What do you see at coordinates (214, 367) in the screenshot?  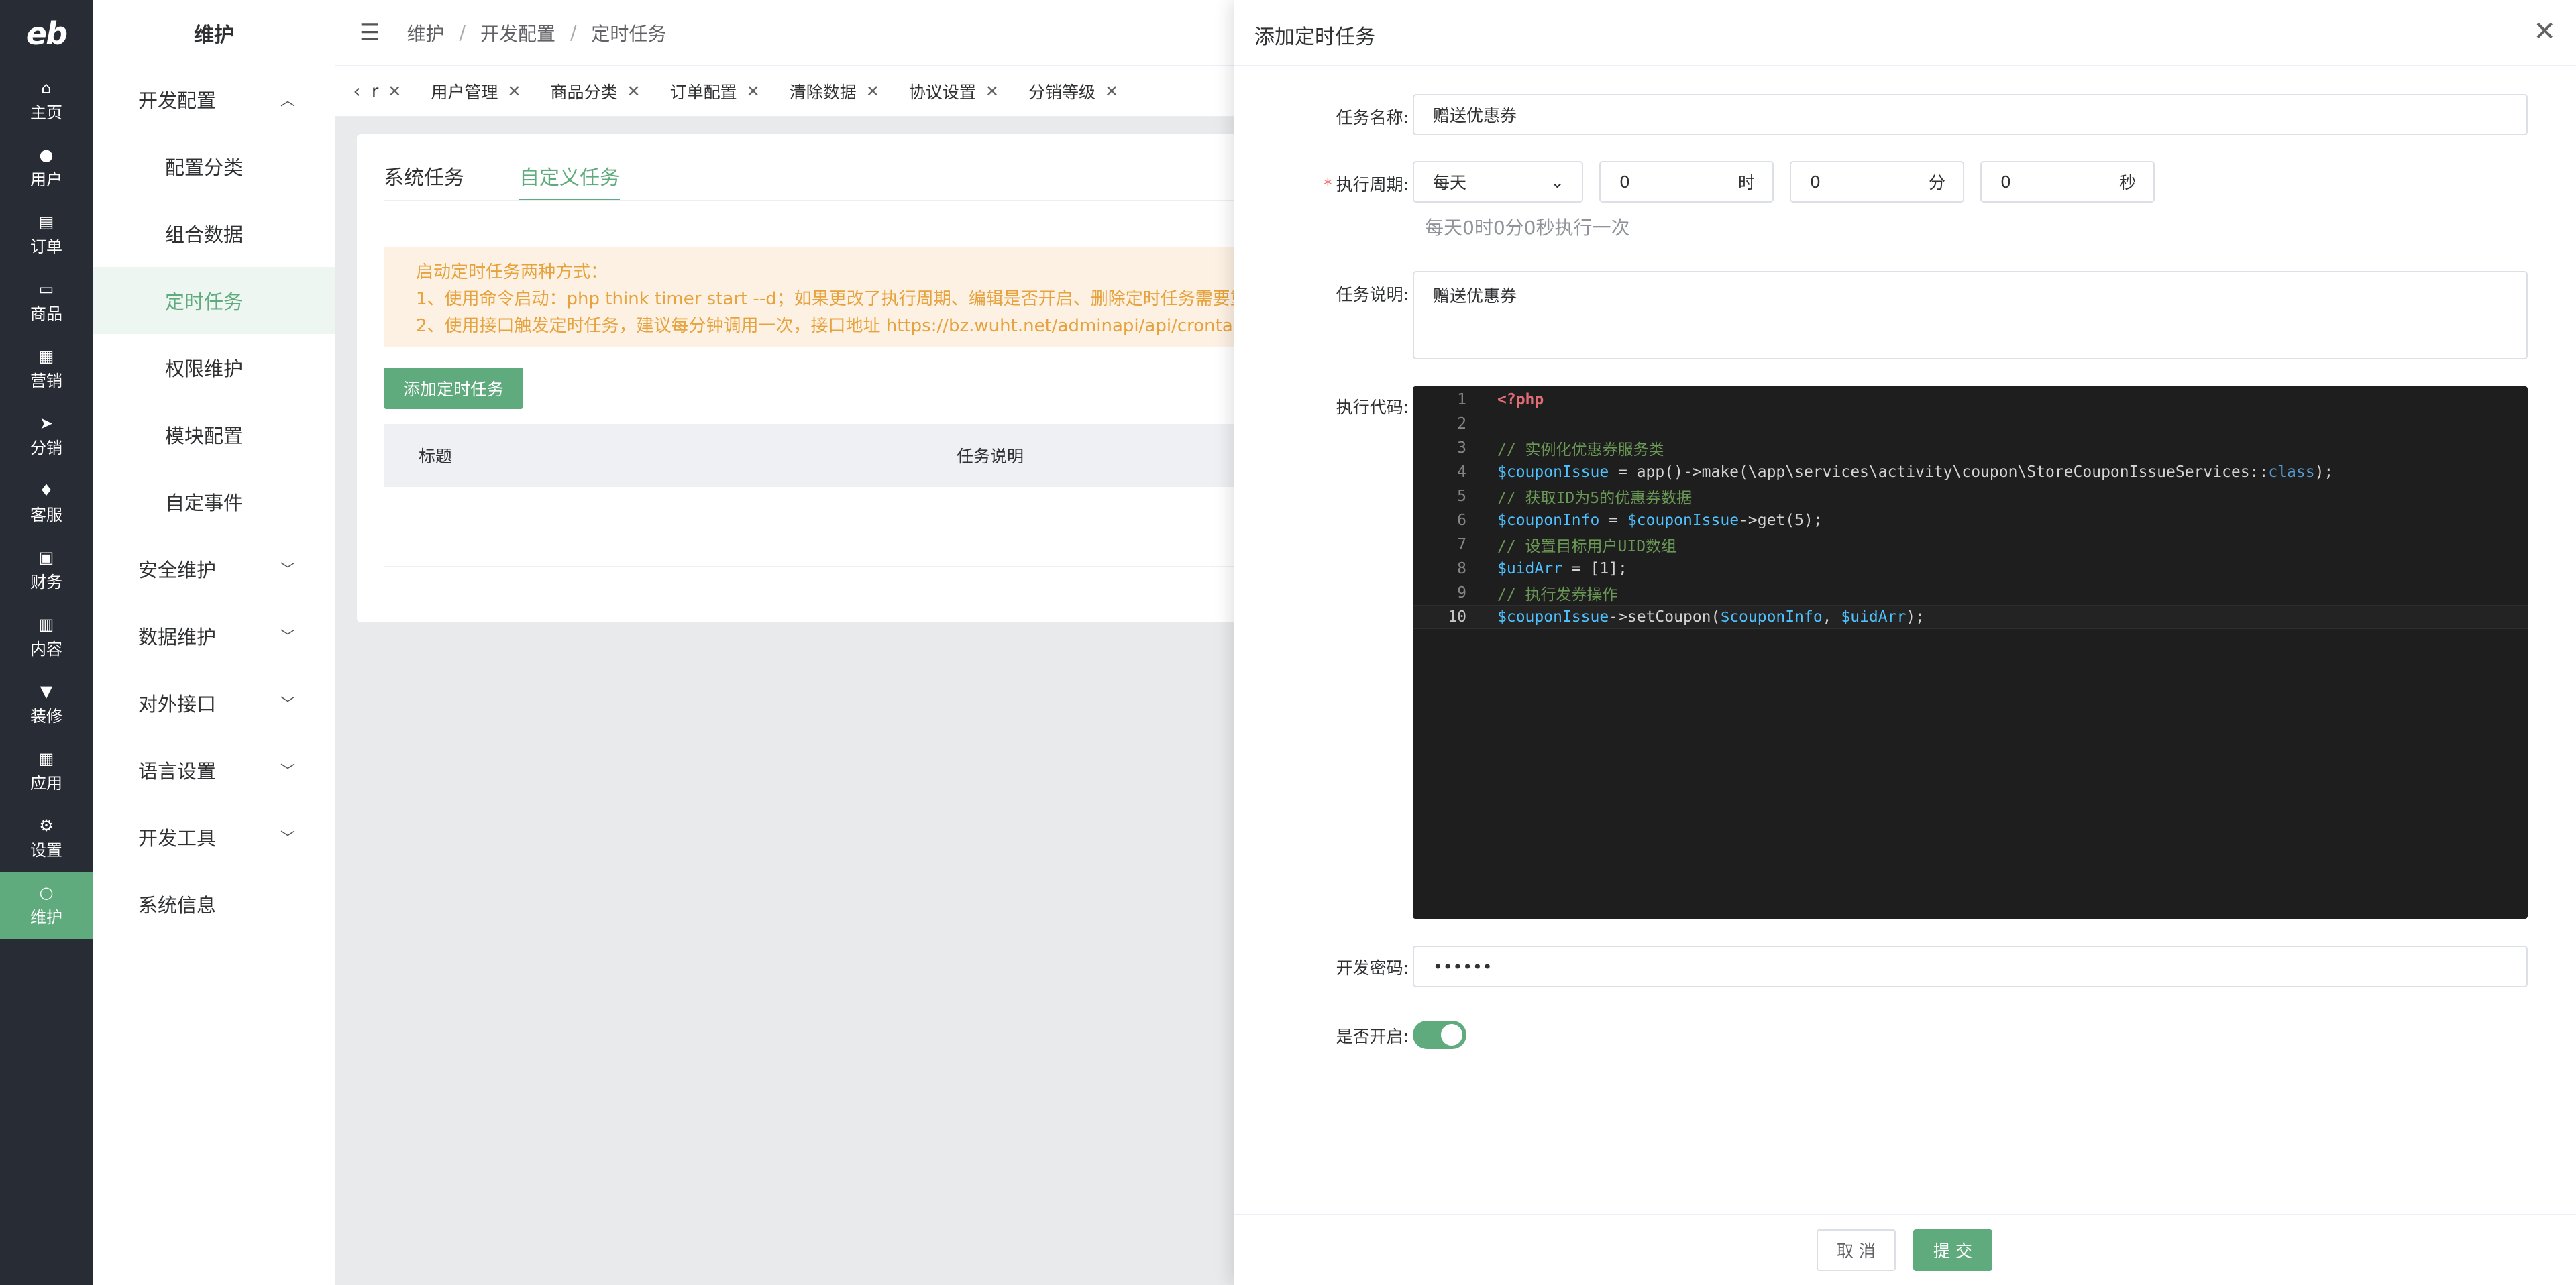 I see `sidebar-subitem: 权限维护` at bounding box center [214, 367].